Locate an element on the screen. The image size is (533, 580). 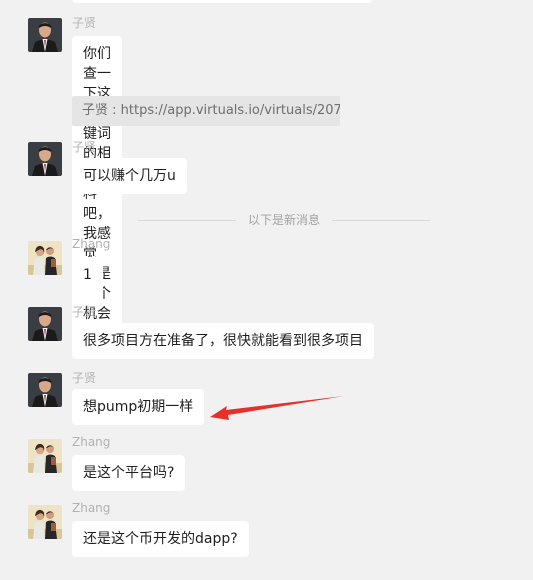
previous-message-bubble-fragment is located at coordinates (222, 1).